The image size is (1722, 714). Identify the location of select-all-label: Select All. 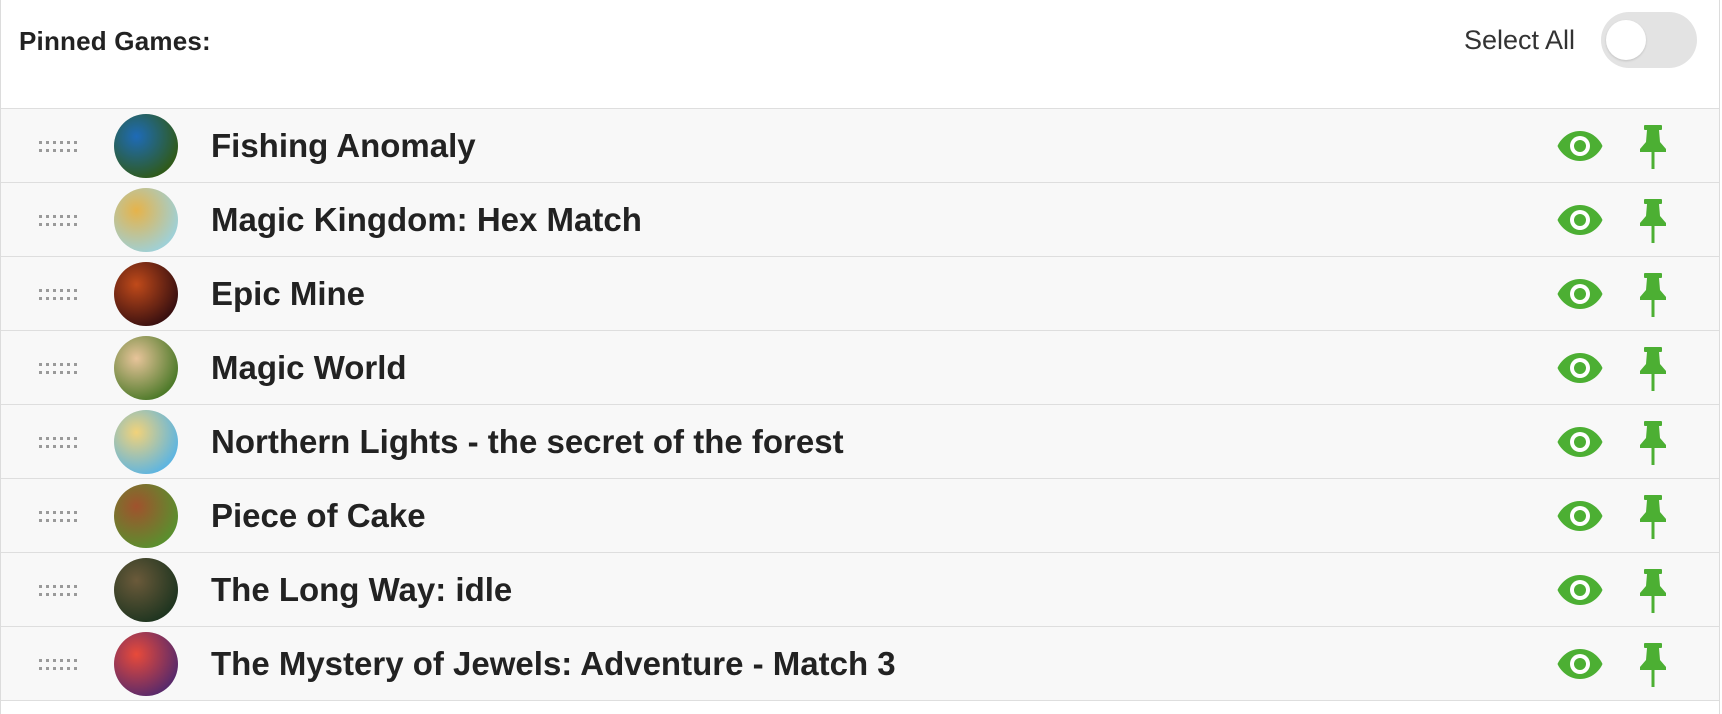
(1519, 39).